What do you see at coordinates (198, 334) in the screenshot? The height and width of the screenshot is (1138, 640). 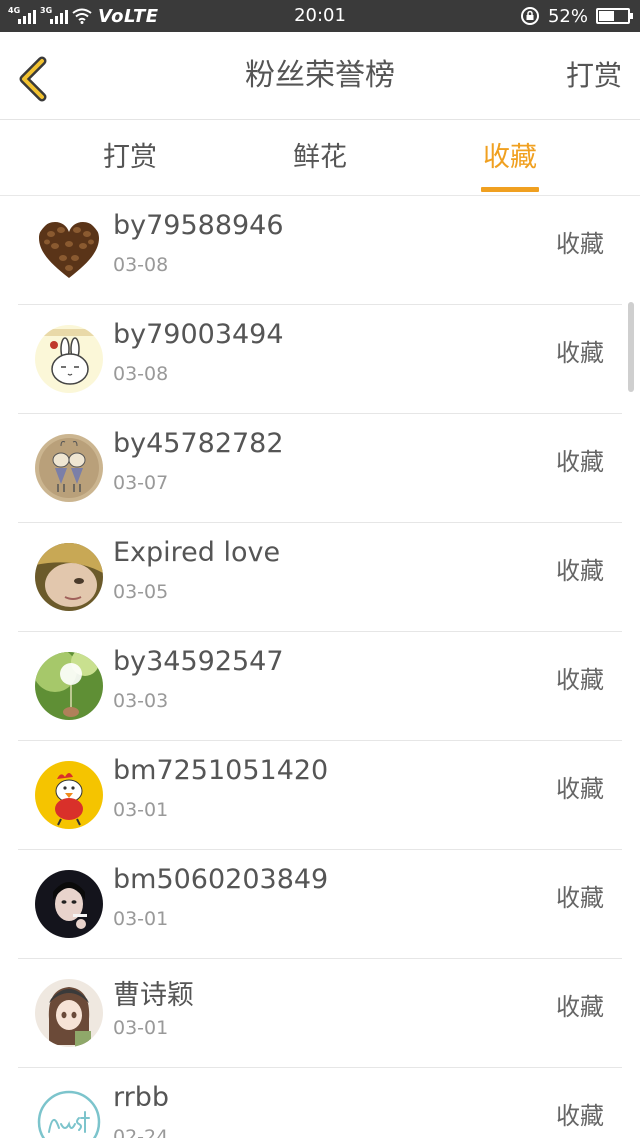 I see `user-name: by79003494` at bounding box center [198, 334].